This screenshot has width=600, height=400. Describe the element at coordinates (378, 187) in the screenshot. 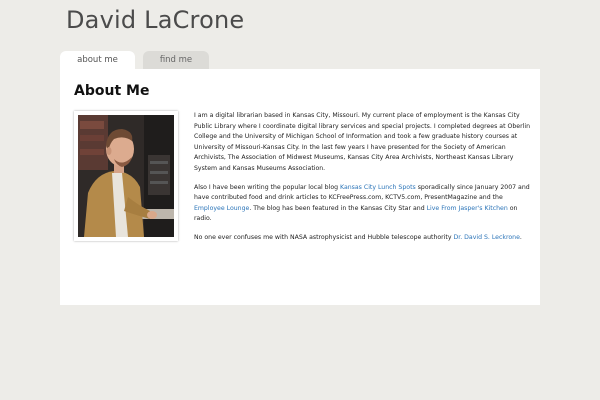

I see `link-kansas-city-lunch-spots: Kansas City Lunch Spots` at that location.